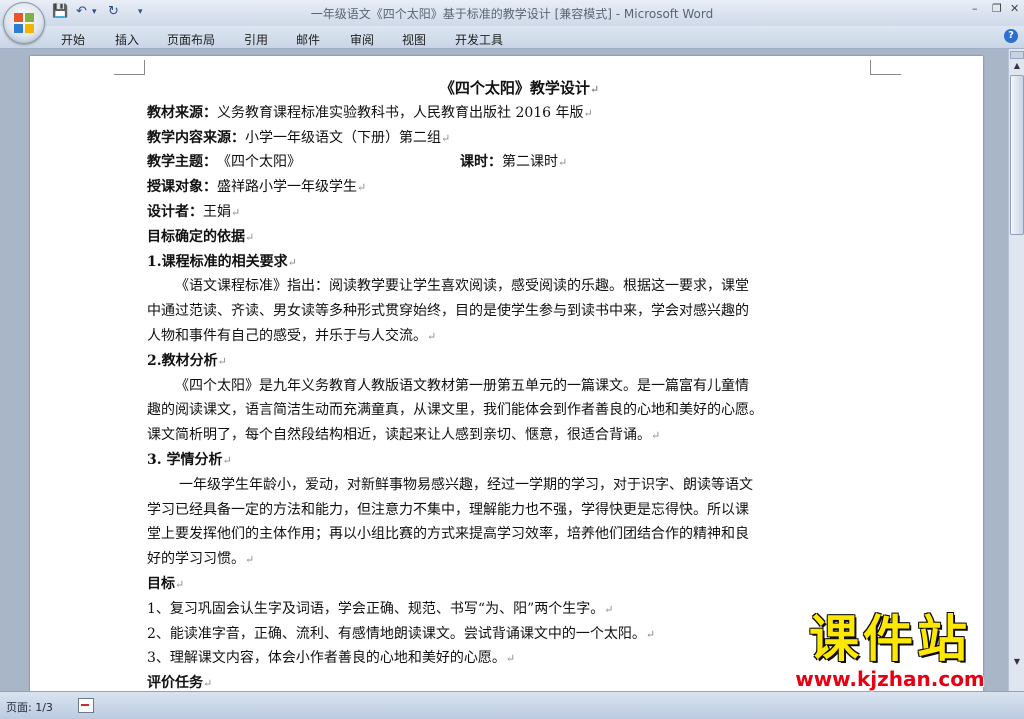 This screenshot has width=1024, height=719. I want to click on restore-button: ❐, so click(997, 8).